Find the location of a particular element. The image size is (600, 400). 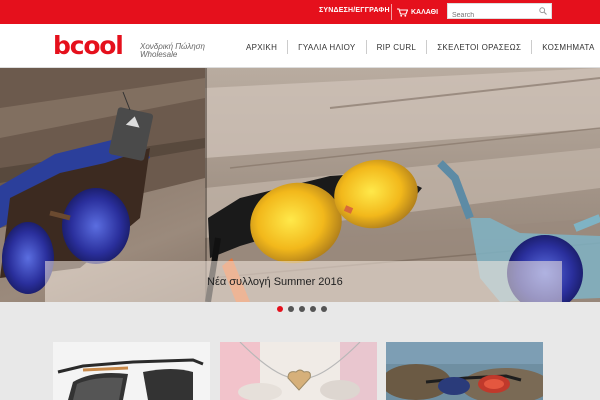

brand-logo: bcool is located at coordinates (88, 46).